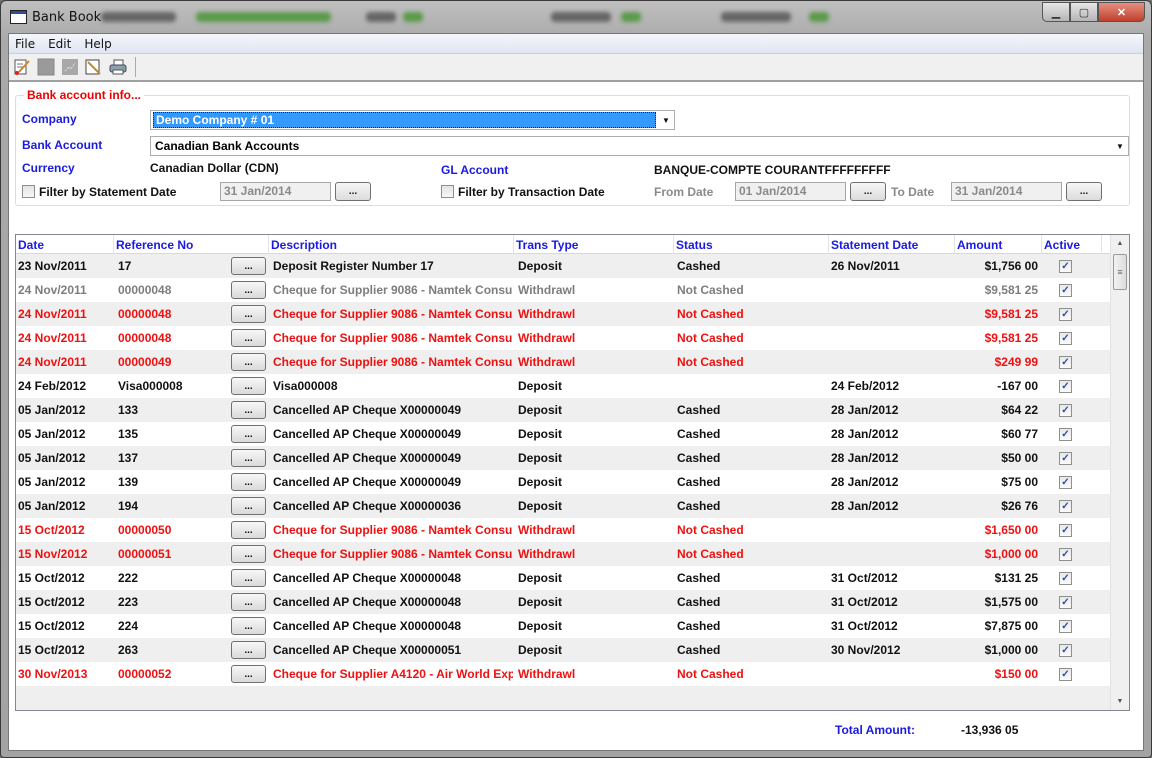 The height and width of the screenshot is (758, 1152). I want to click on cell-amount: $64 22, so click(1019, 410).